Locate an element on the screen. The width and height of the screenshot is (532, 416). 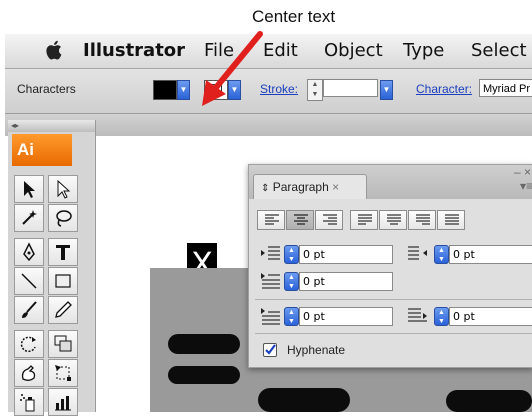
align-right-icon is located at coordinates (330, 219).